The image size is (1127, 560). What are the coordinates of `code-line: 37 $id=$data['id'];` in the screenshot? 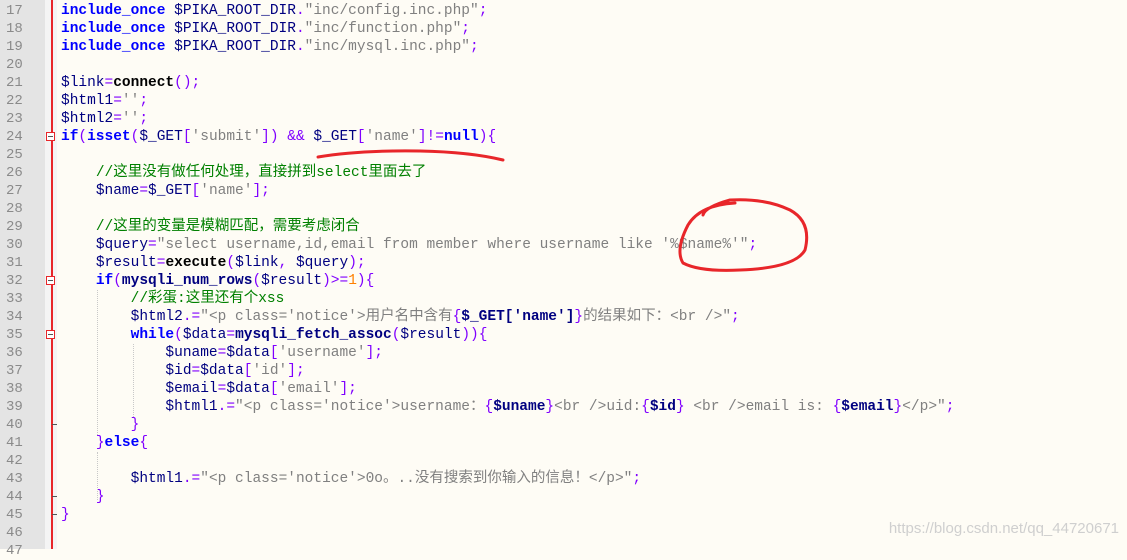 It's located at (563, 371).